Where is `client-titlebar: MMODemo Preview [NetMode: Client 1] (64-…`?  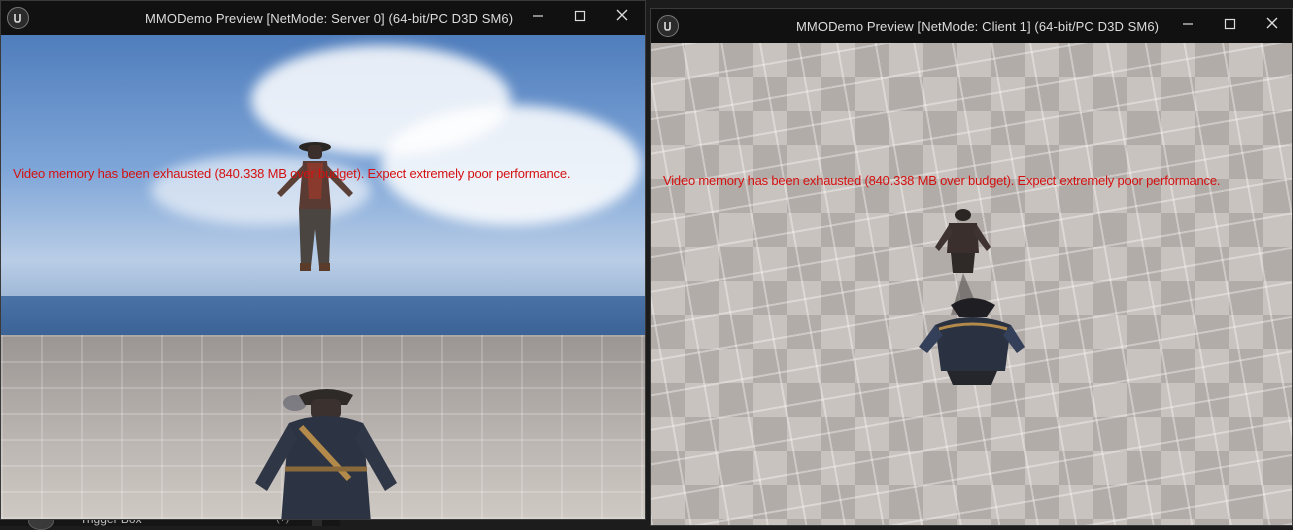 client-titlebar: MMODemo Preview [NetMode: Client 1] (64-… is located at coordinates (971, 26).